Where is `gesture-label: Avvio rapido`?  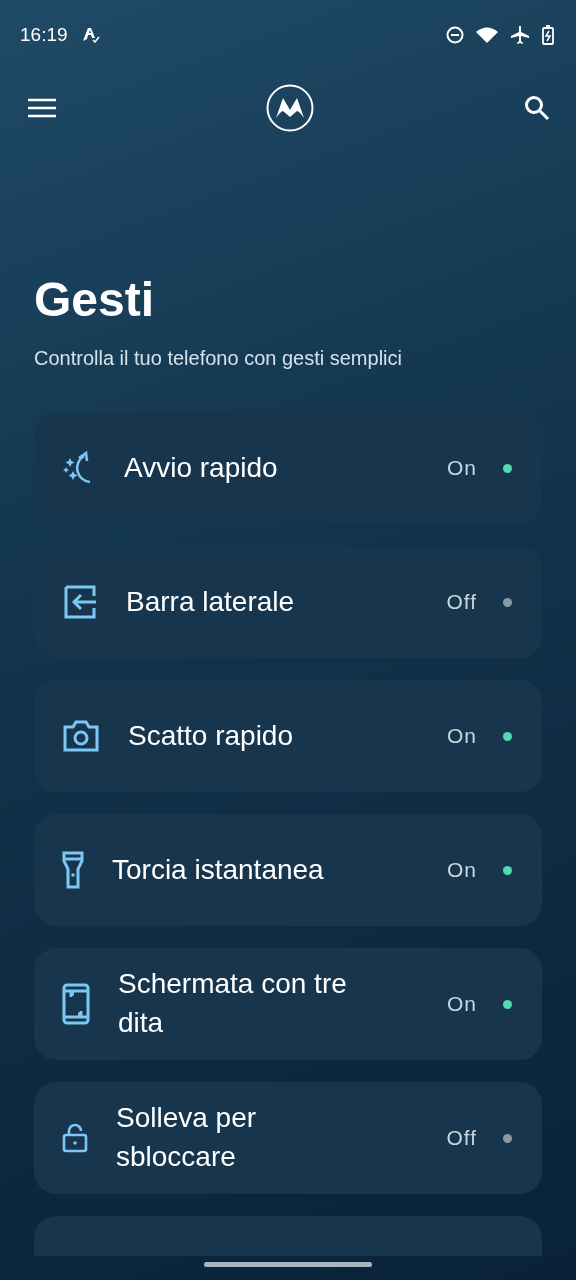
gesture-label: Avvio rapido is located at coordinates (201, 467).